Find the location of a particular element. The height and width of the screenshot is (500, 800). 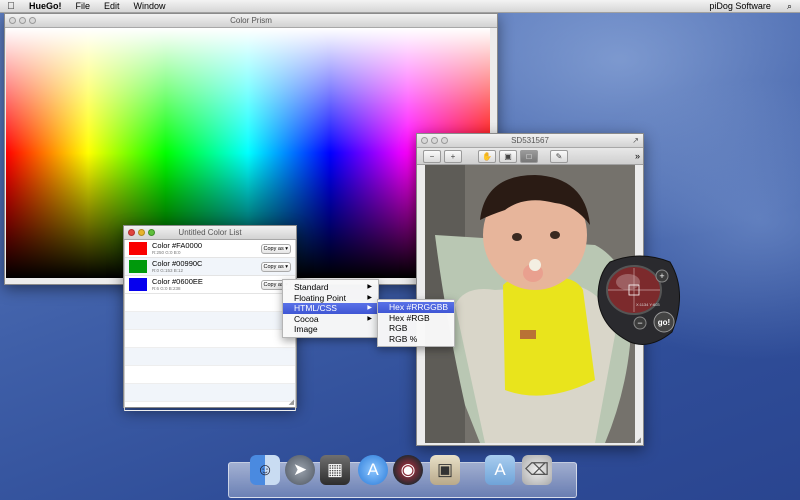

go-button-label: go! is located at coordinates (664, 322).